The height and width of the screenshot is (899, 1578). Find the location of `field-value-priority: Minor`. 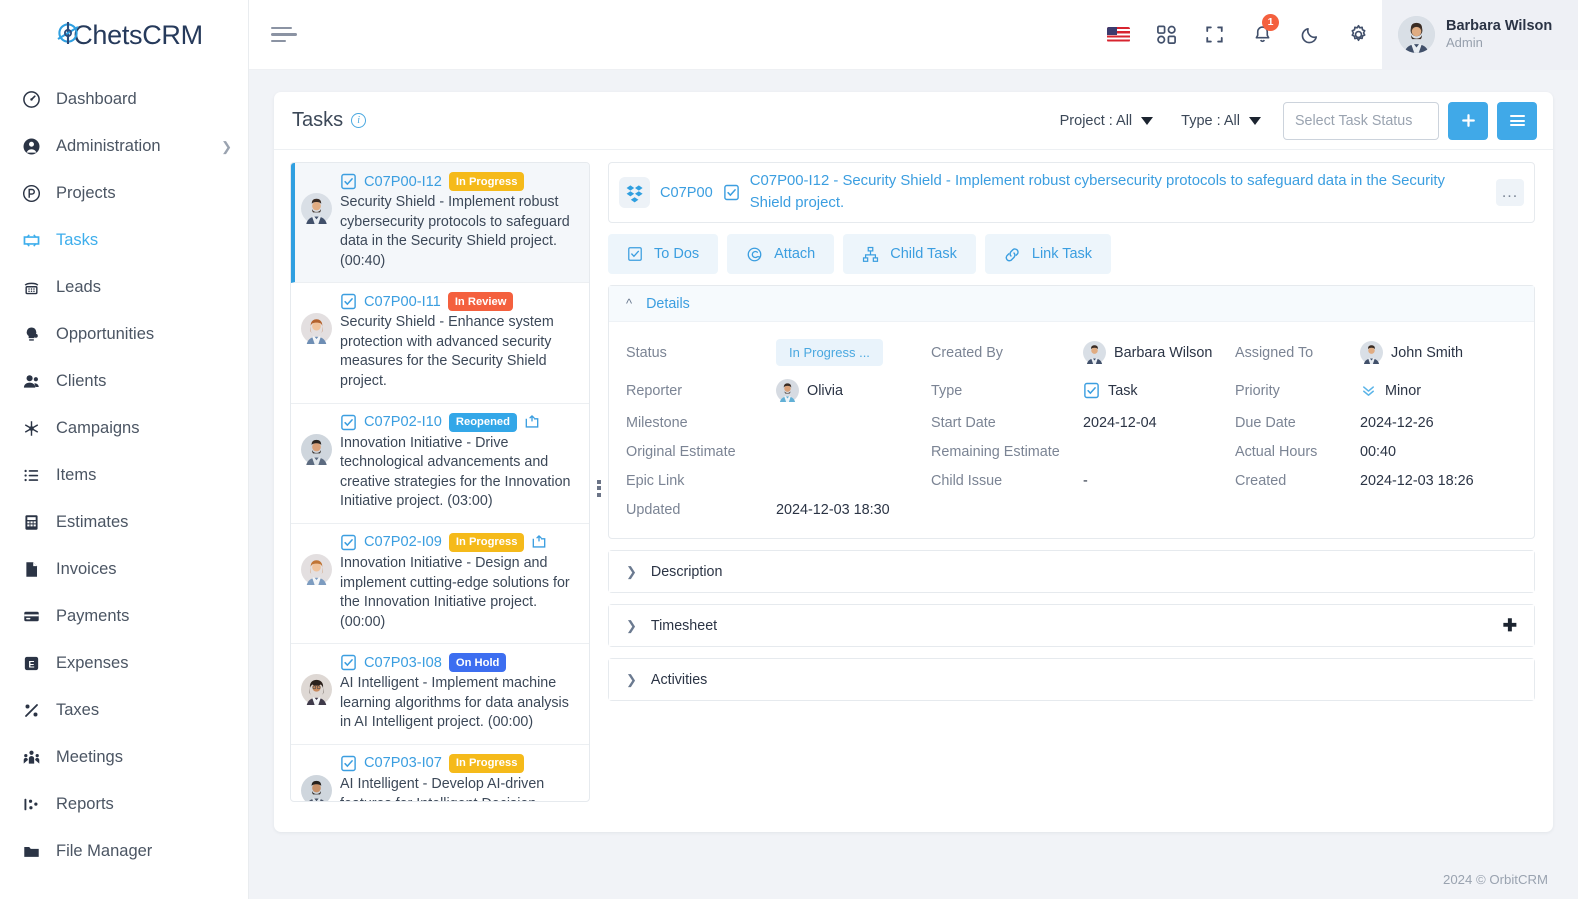

field-value-priority: Minor is located at coordinates (1438, 390).